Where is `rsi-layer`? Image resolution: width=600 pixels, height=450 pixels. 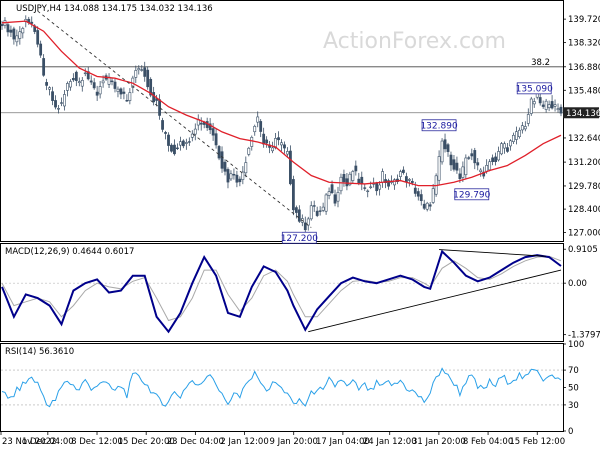 rsi-layer is located at coordinates (282, 387).